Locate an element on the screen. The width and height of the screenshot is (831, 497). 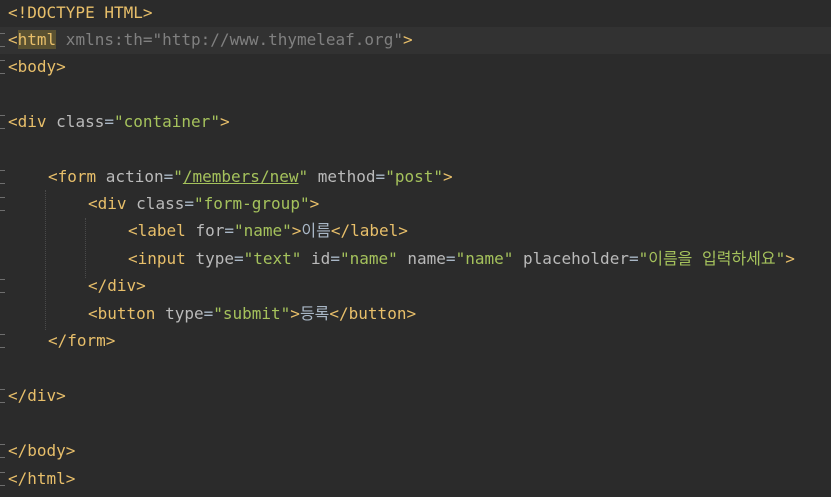
code-line-13: </form> is located at coordinates (415, 341).